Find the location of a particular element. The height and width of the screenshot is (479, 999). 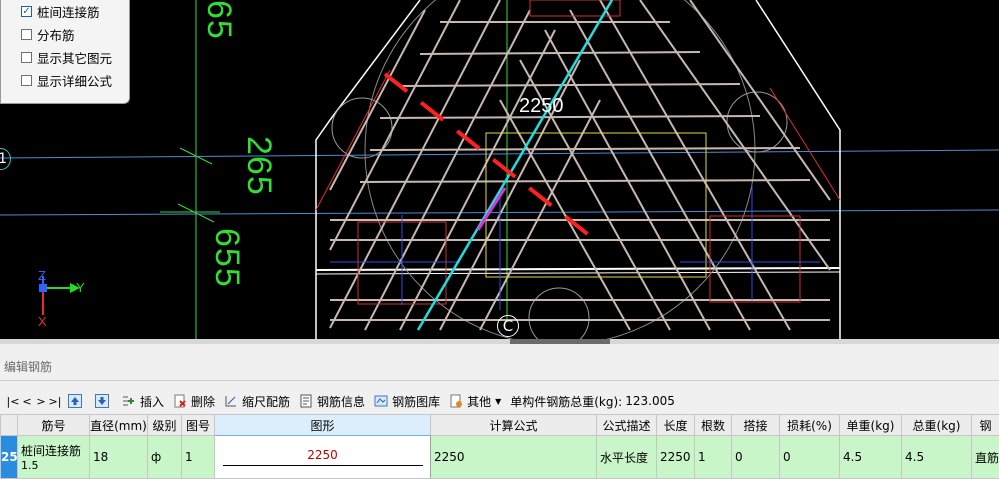

other-icon is located at coordinates (456, 401).